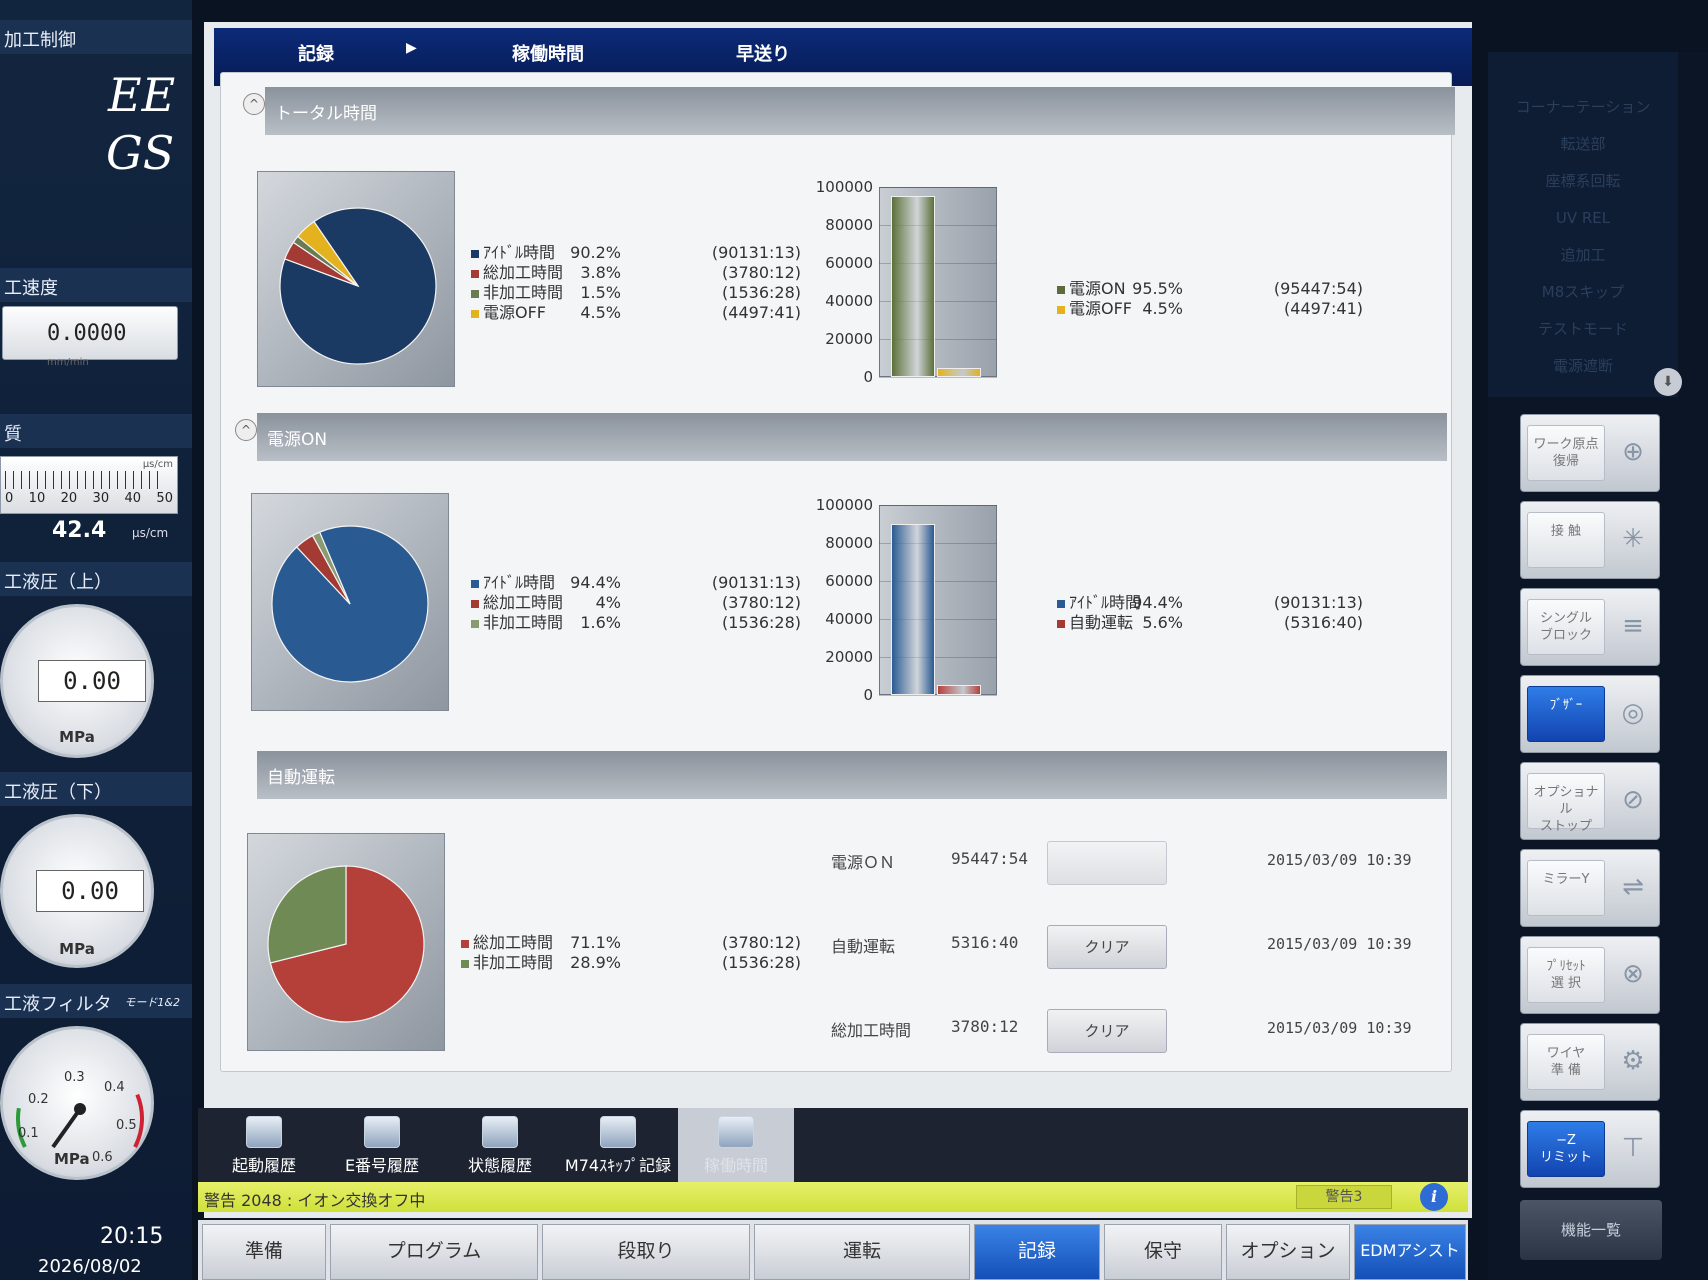 This screenshot has height=1280, width=1708. I want to click on right-function-button: ﾌﾟﾘｾｯﾄ 選 択 ⊗, so click(1590, 975).